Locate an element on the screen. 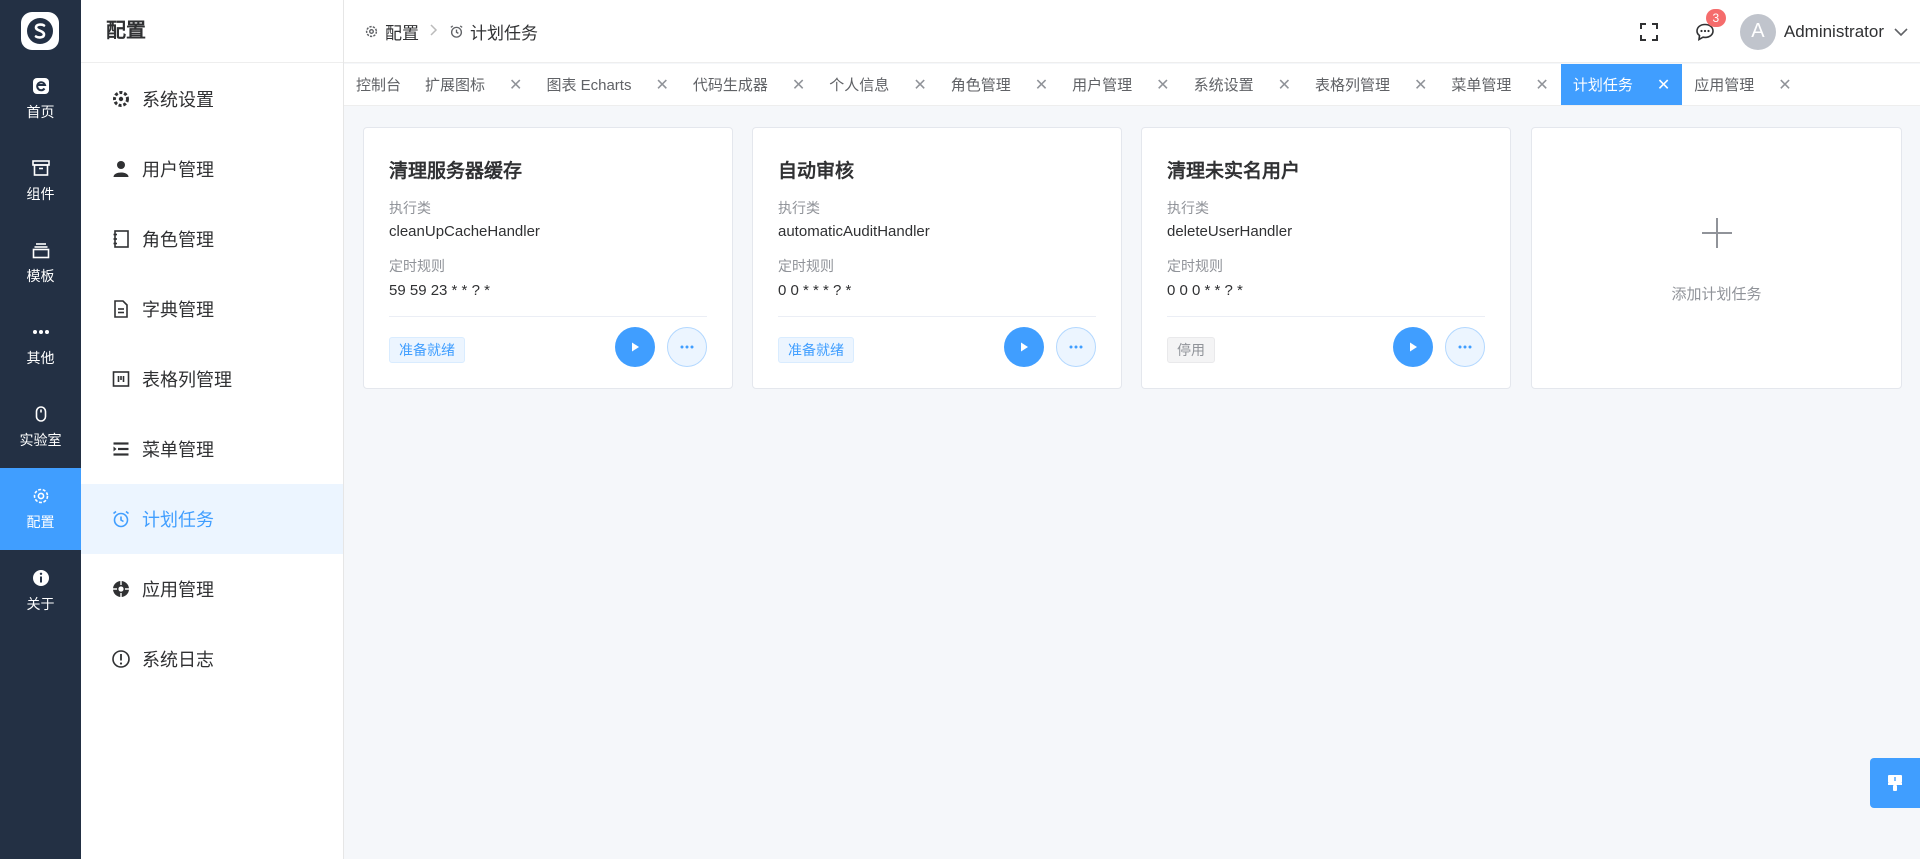 This screenshot has height=859, width=1920. fullscreen-button is located at coordinates (1649, 32).